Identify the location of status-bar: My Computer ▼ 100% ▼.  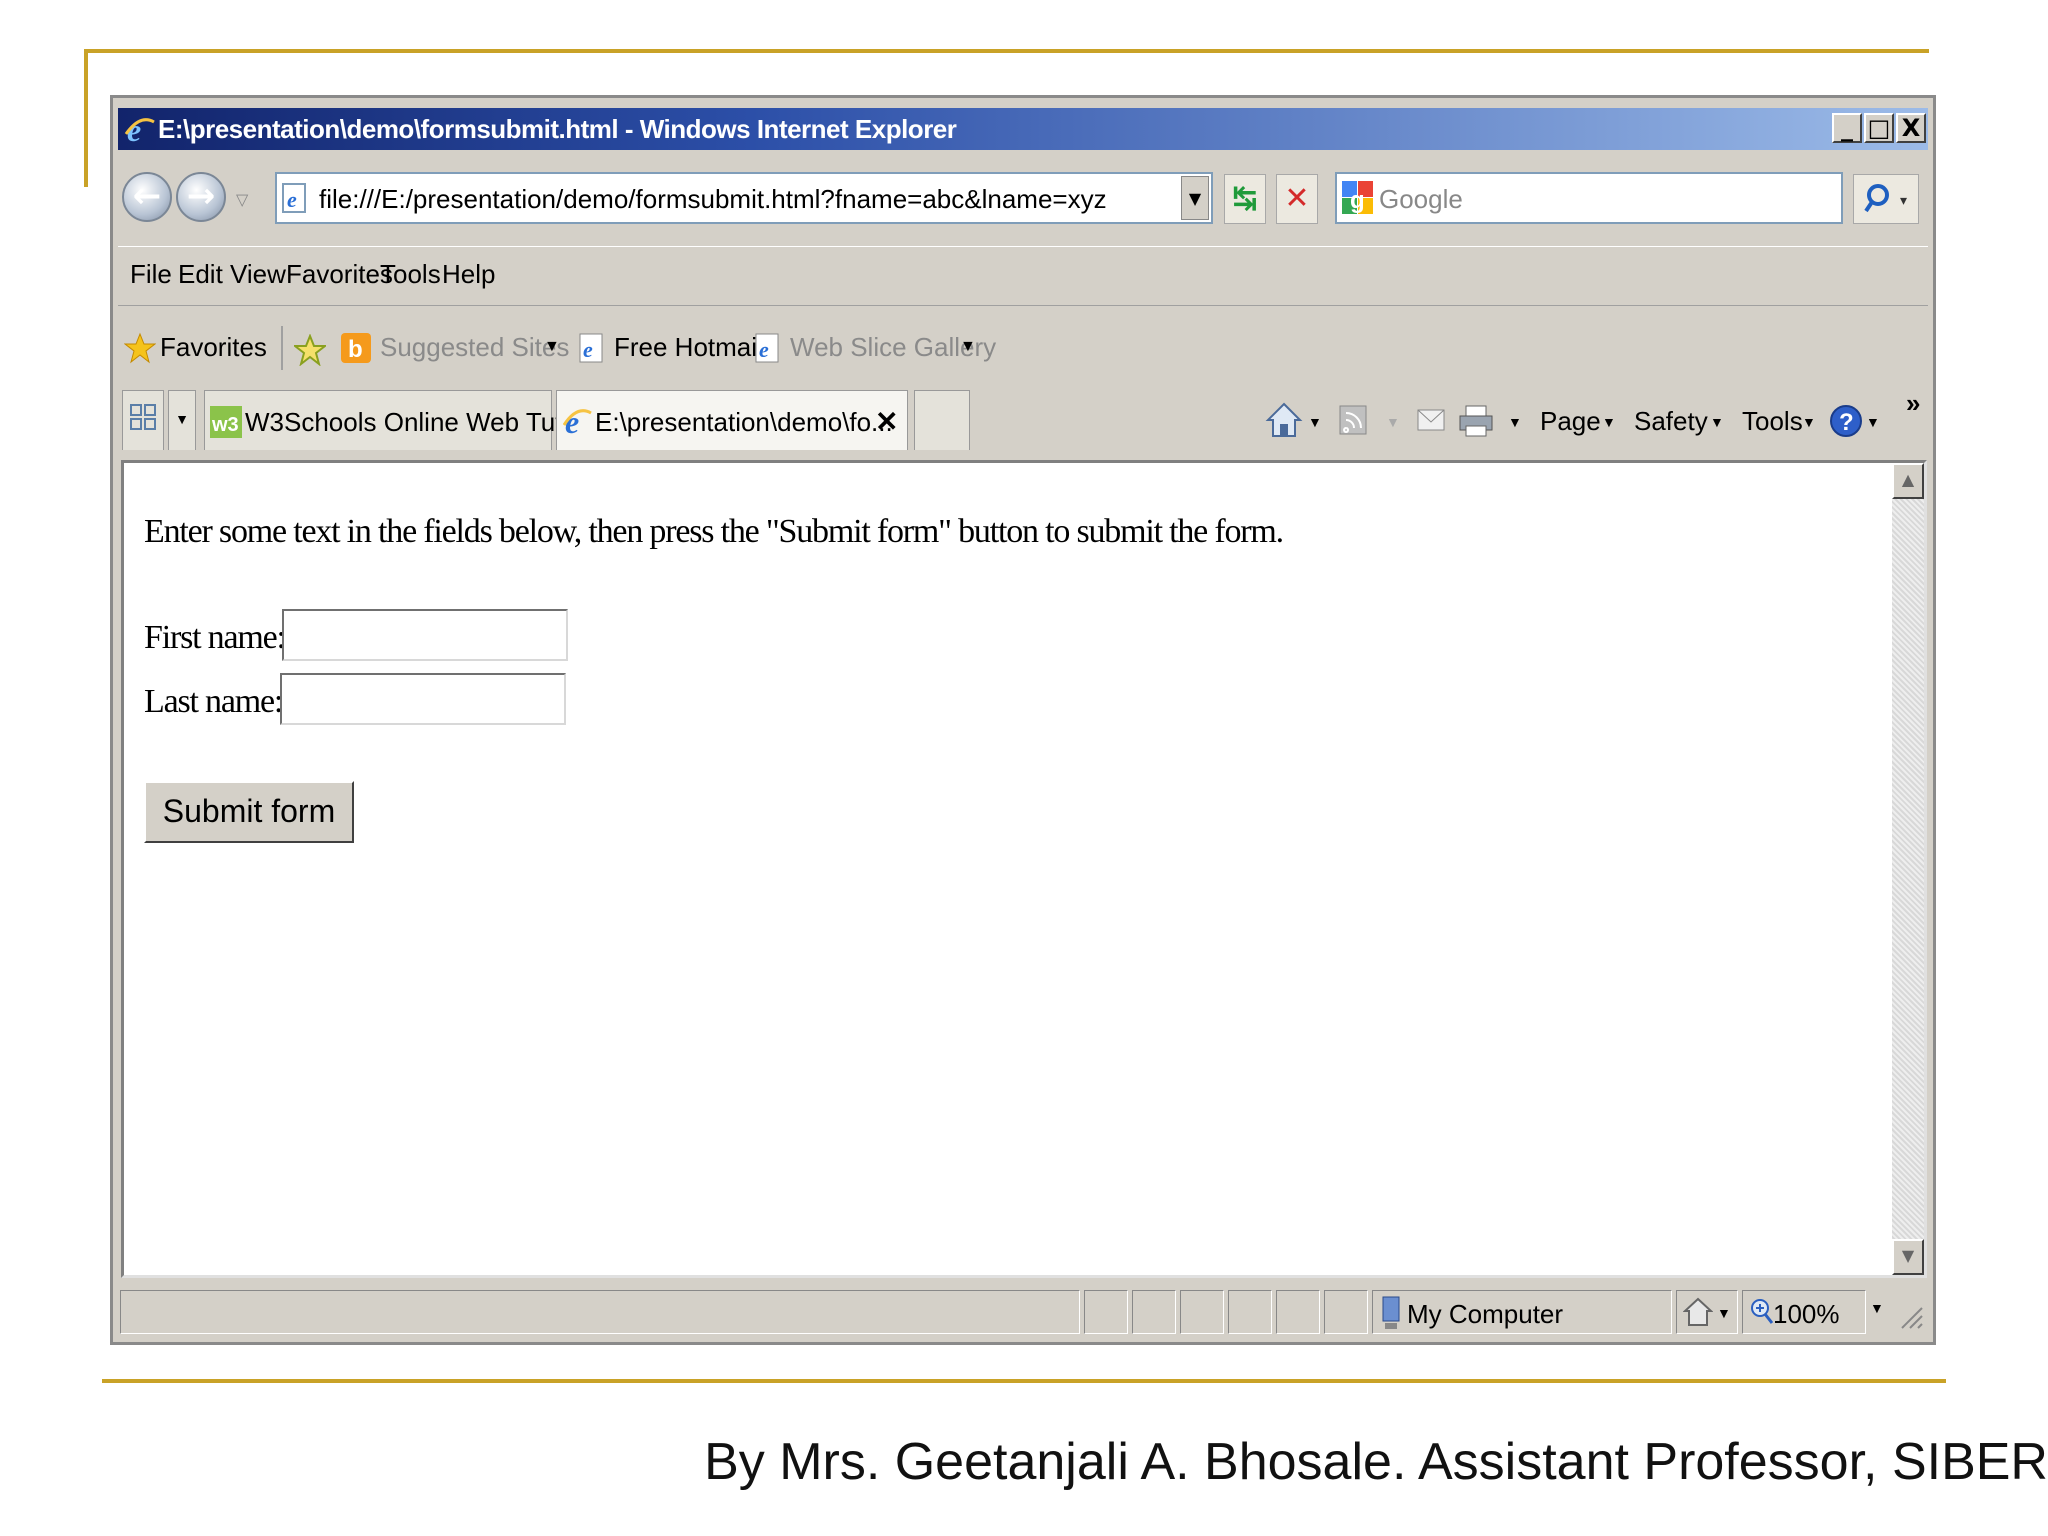
(1023, 1311).